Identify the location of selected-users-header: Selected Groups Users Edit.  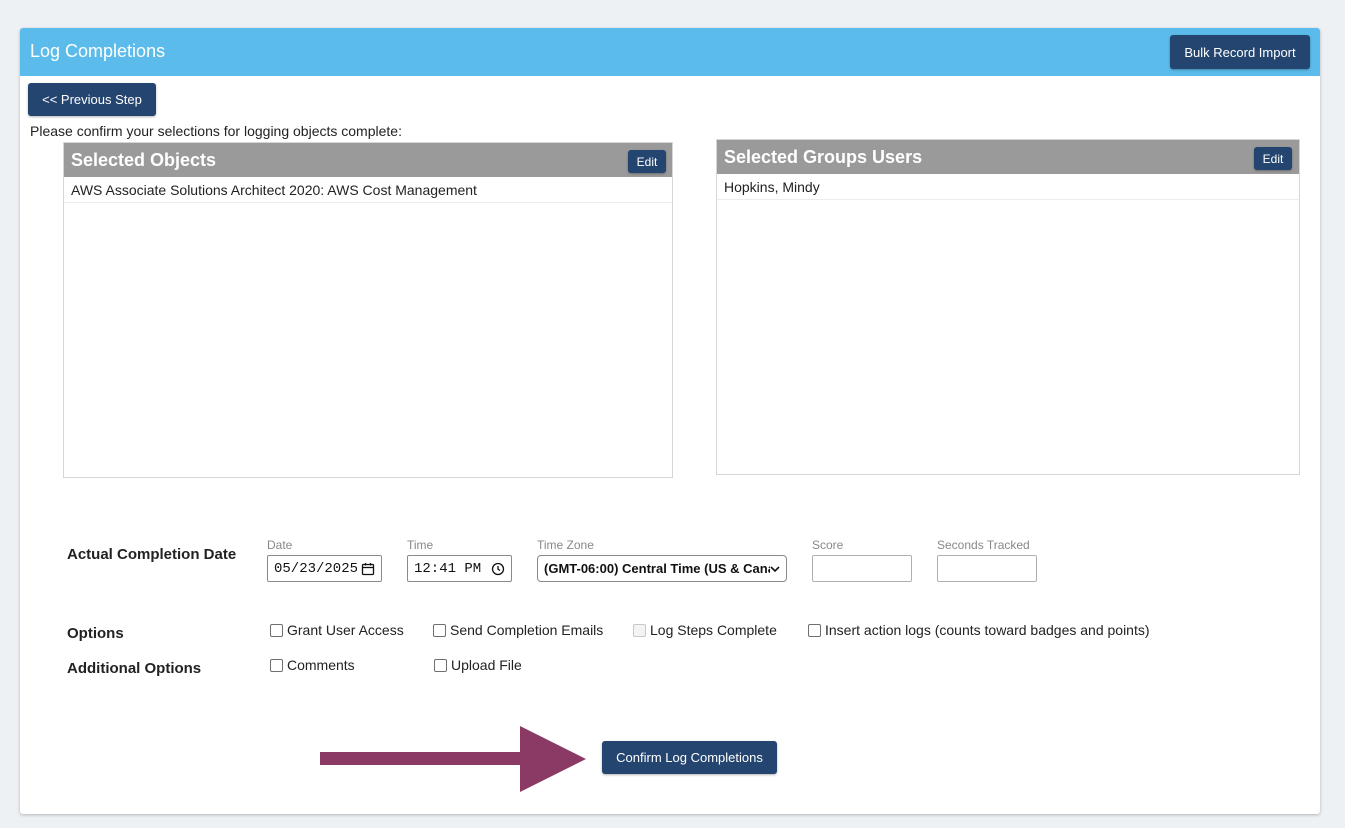
(1008, 157).